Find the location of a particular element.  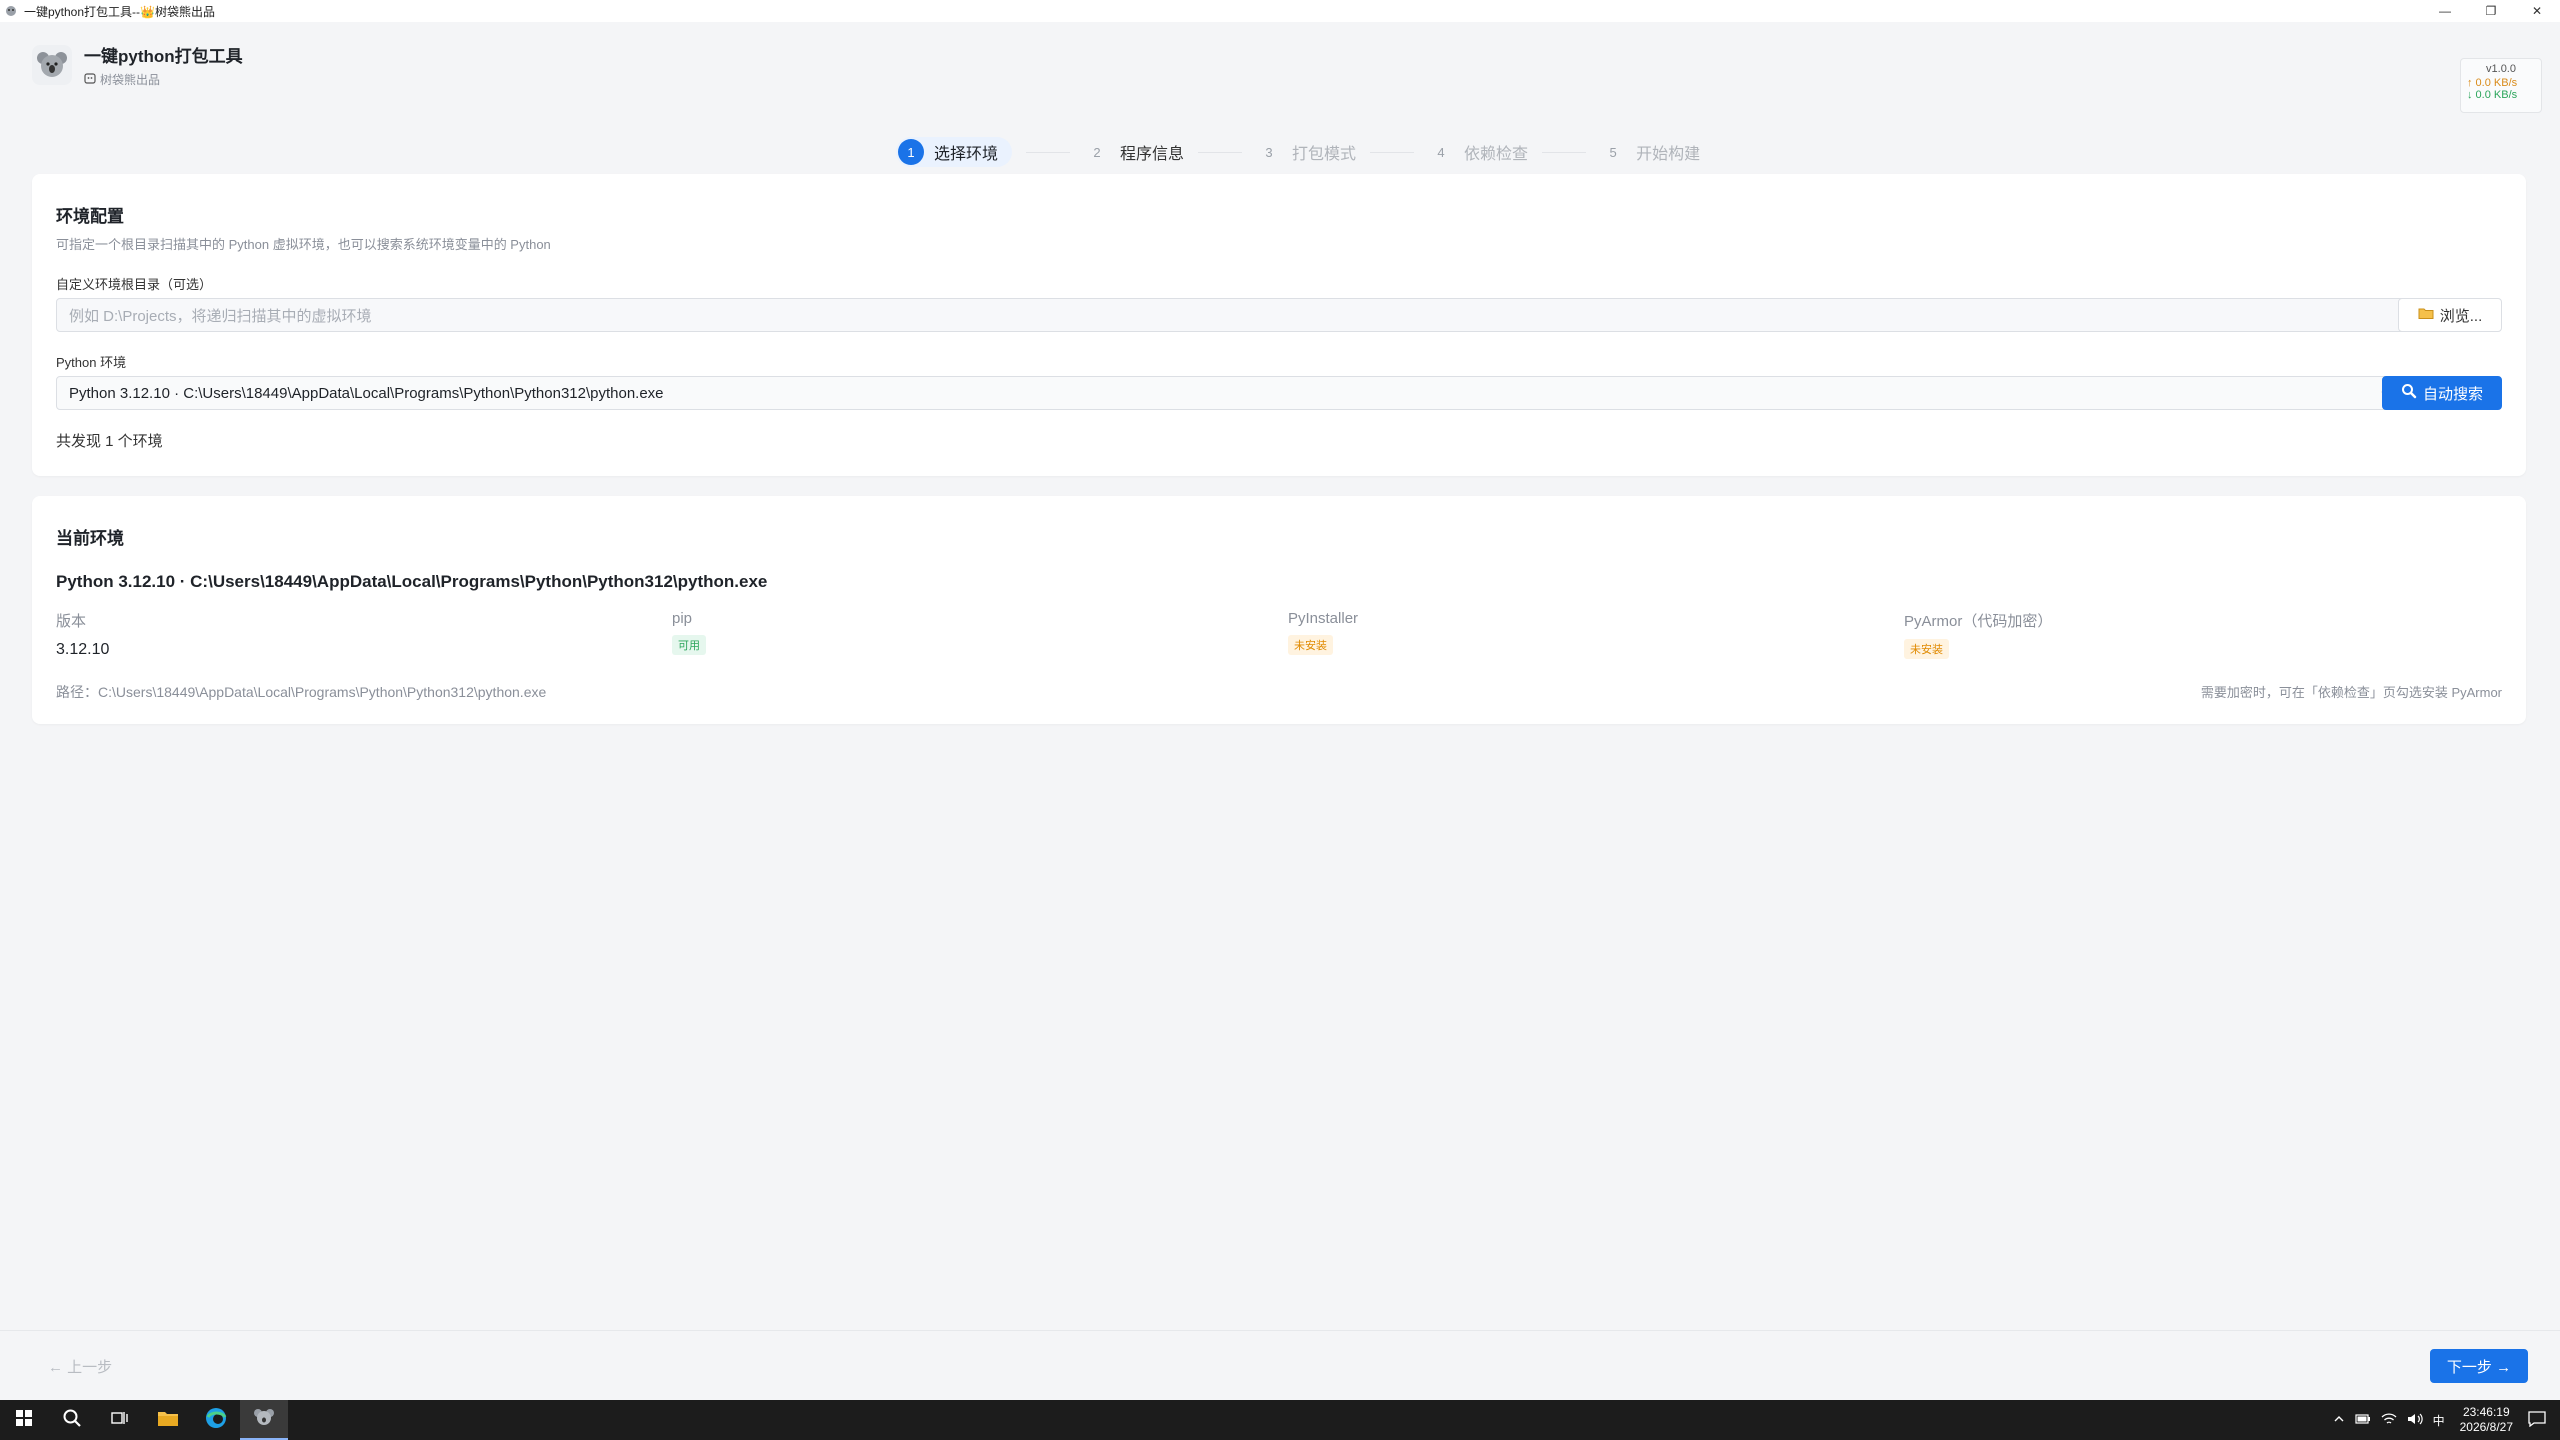

step-label: 开始构建 is located at coordinates (1668, 154).